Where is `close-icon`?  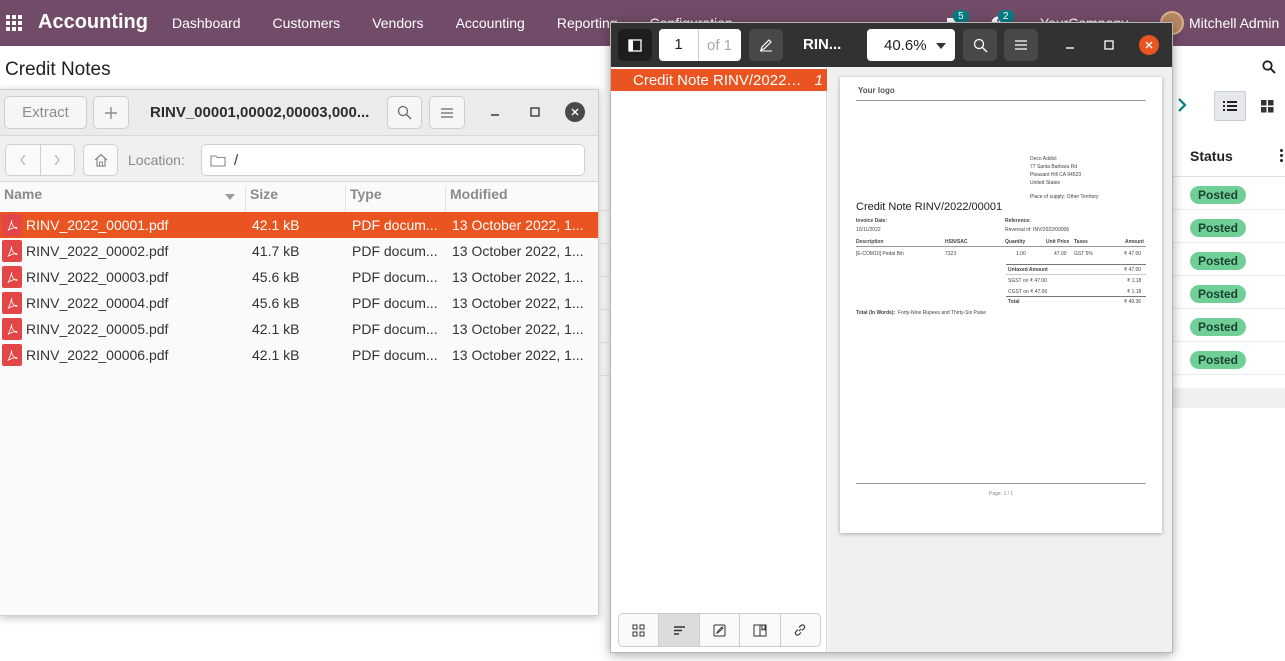 close-icon is located at coordinates (1149, 45).